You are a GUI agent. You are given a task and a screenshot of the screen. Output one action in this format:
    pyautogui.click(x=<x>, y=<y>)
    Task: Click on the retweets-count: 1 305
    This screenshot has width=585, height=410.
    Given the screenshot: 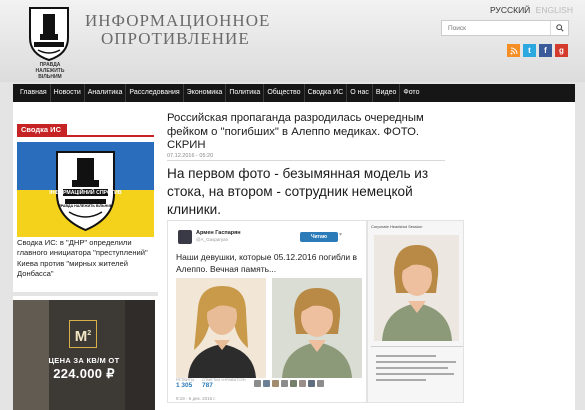 What is the action you would take?
    pyautogui.click(x=184, y=385)
    